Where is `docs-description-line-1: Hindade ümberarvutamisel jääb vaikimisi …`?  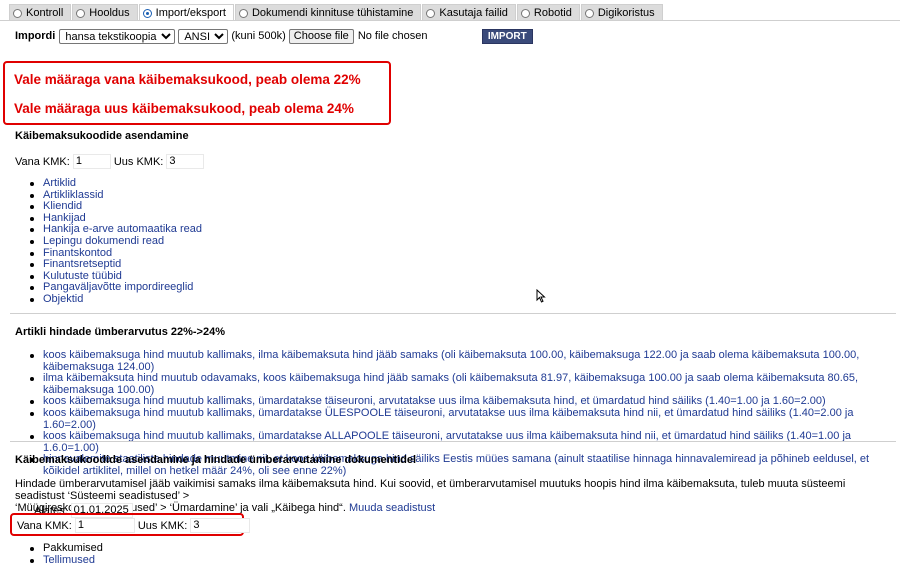
docs-description-line-1: Hindade ümberarvutamisel jääb vaikimisi … is located at coordinates (430, 490).